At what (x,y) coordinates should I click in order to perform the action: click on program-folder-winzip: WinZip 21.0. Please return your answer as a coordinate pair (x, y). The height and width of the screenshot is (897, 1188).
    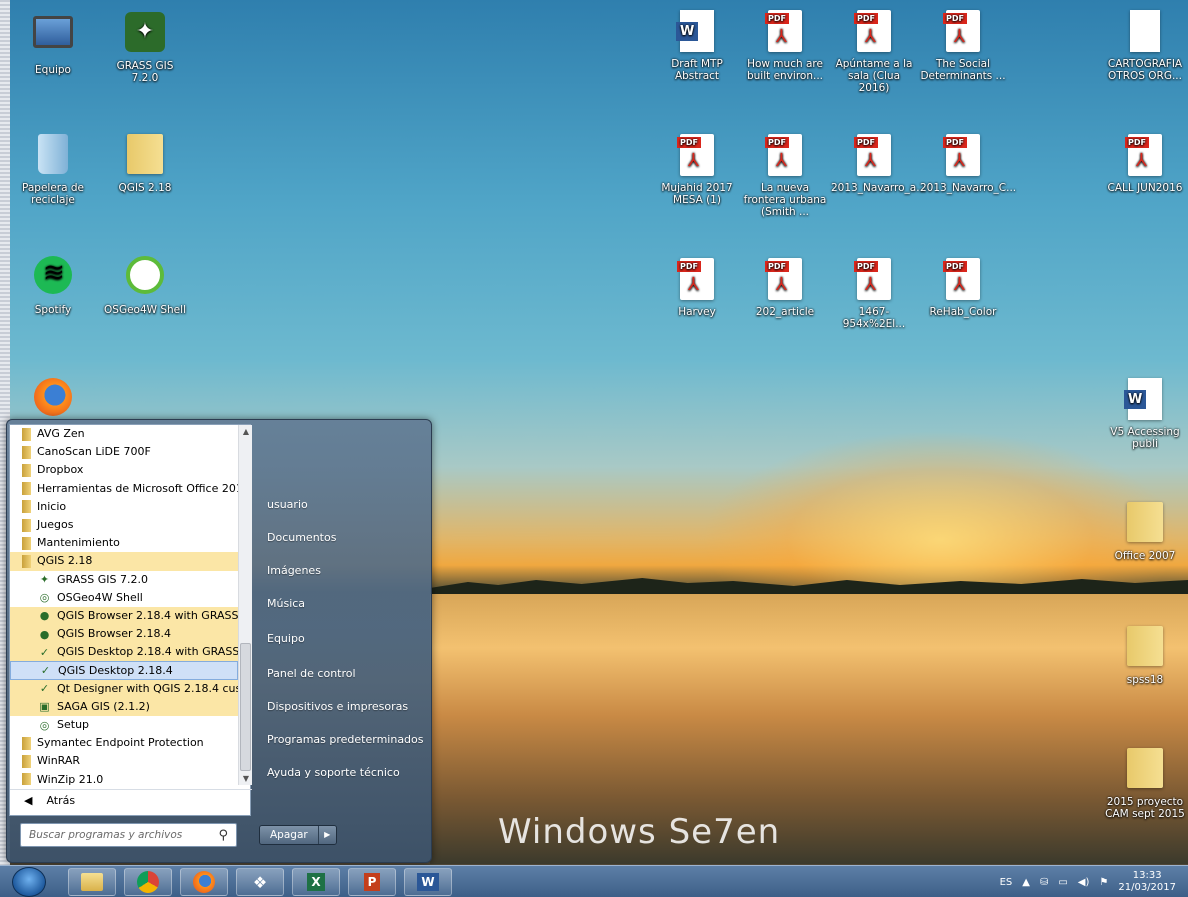
    Looking at the image, I should click on (124, 778).